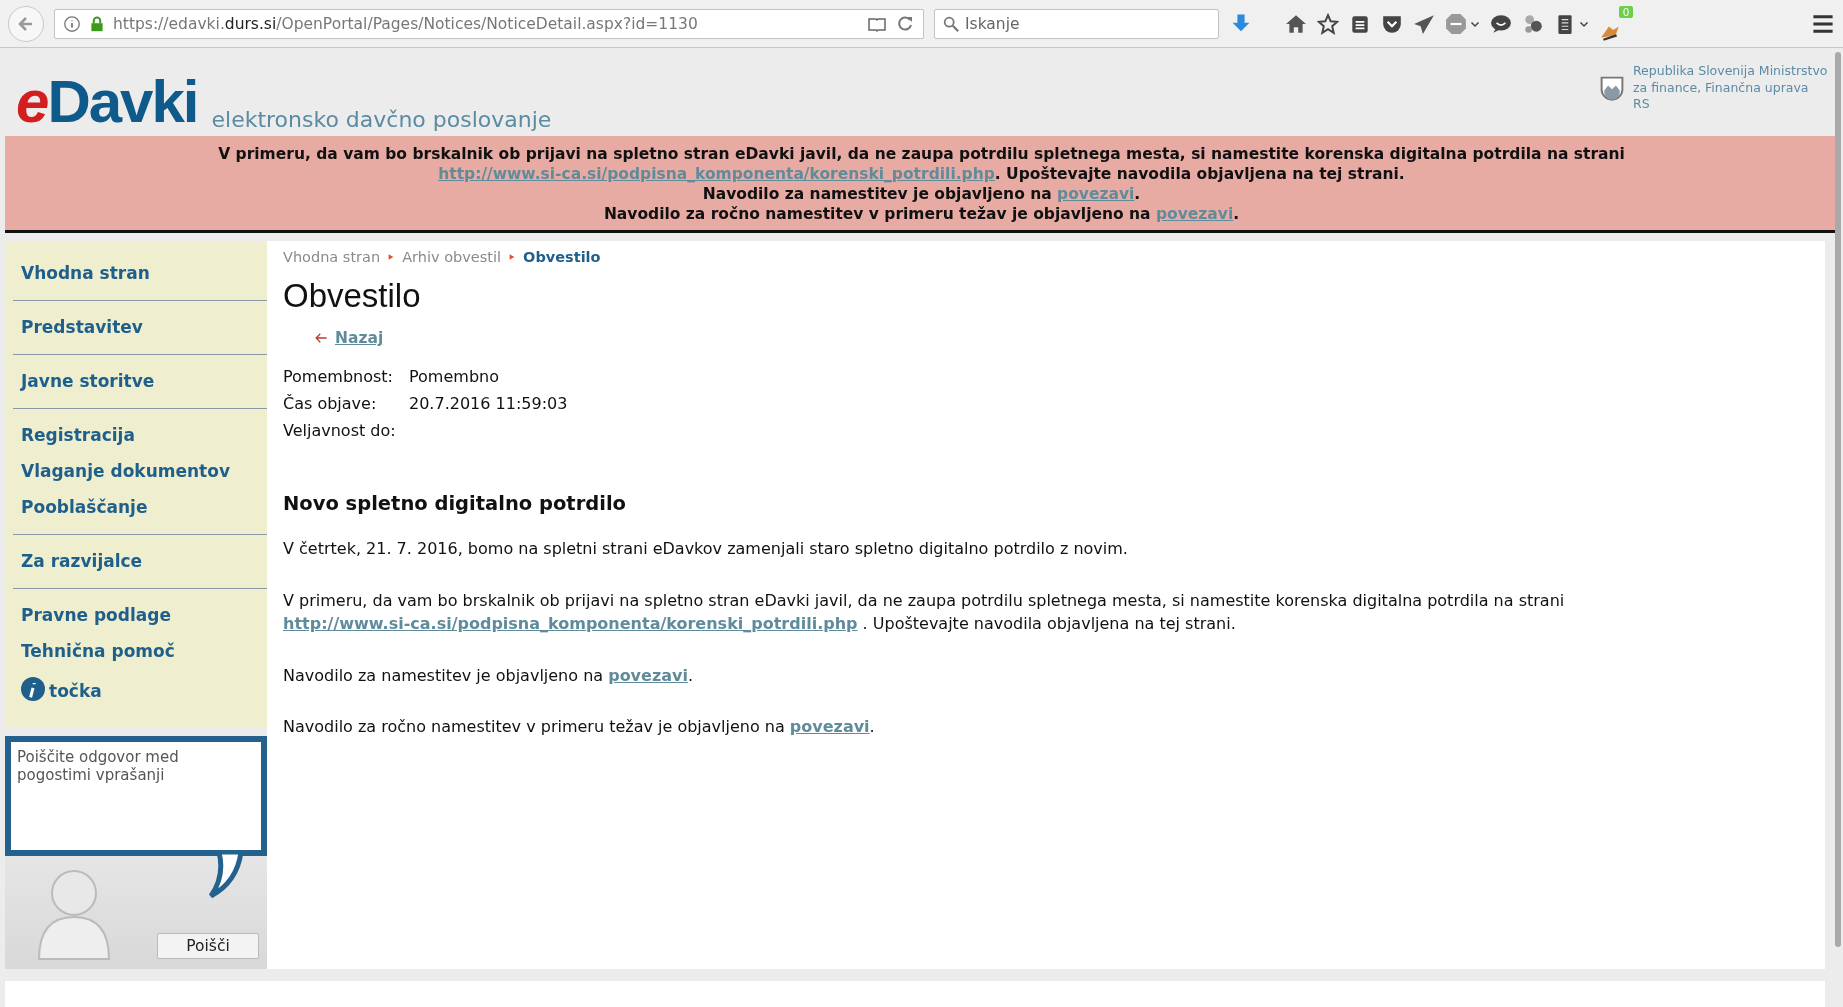 This screenshot has height=1007, width=1843. Describe the element at coordinates (340, 430) in the screenshot. I see `field-label: Veljavnost do:` at that location.